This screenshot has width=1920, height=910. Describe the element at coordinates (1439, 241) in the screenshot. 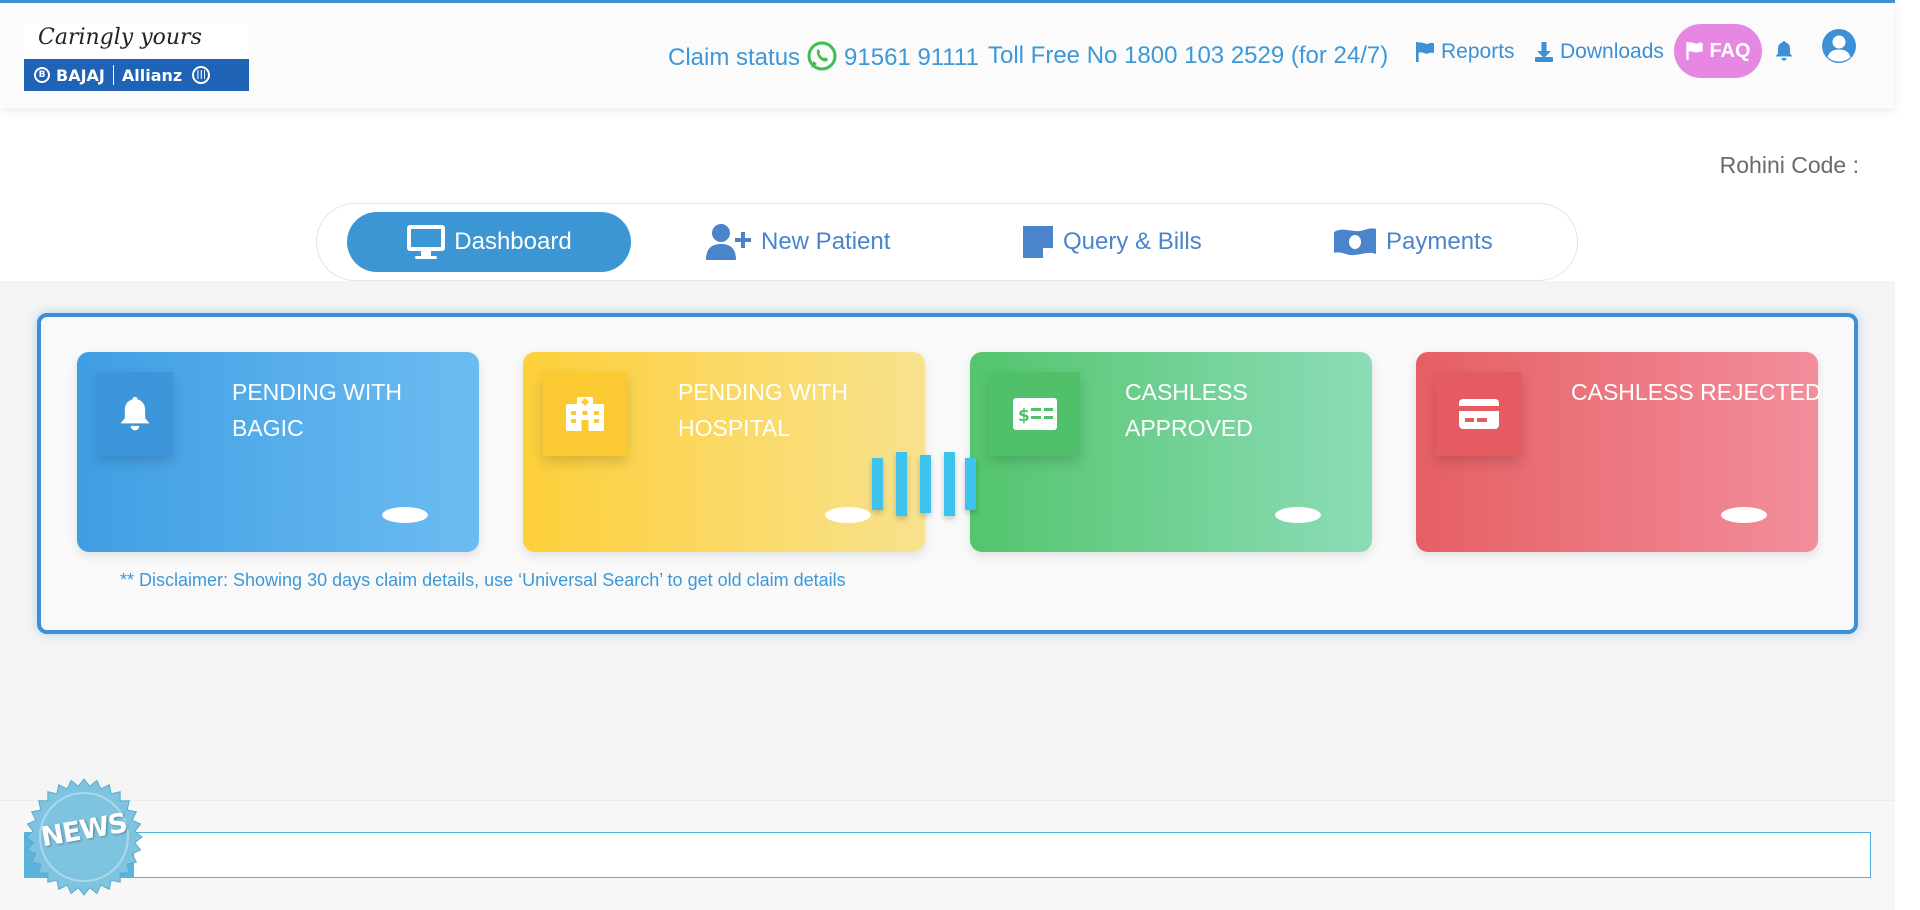

I see `tab-payments-label: Payments` at that location.